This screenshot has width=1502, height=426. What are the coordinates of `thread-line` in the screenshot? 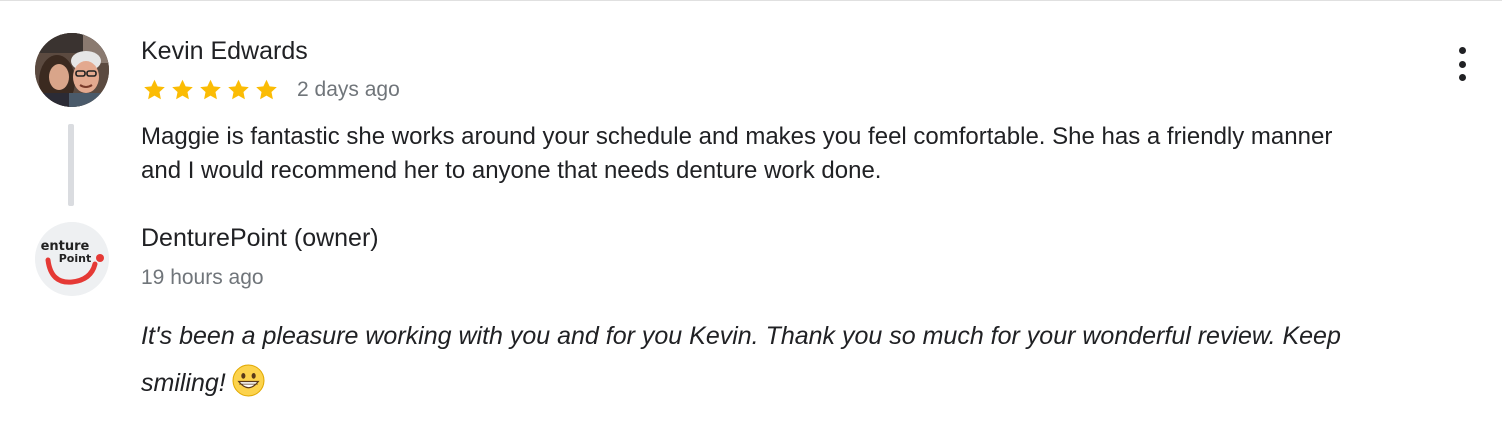 It's located at (71, 165).